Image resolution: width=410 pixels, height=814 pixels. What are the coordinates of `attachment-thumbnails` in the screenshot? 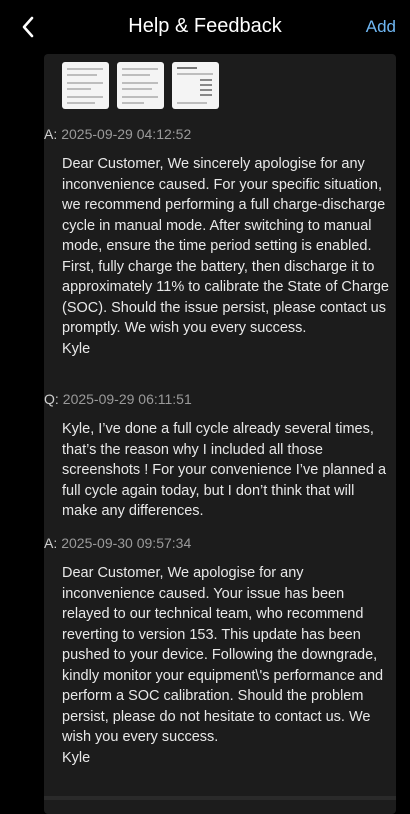 It's located at (140, 85).